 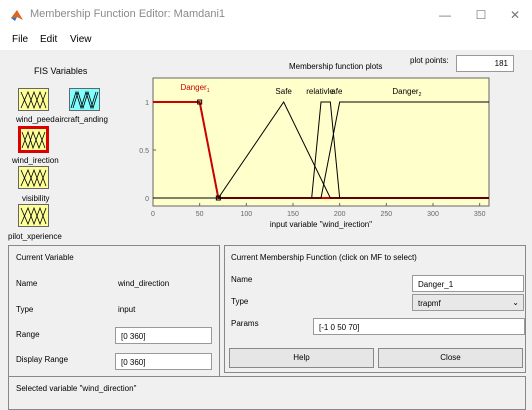 What do you see at coordinates (433, 214) in the screenshot?
I see `x-tick-label: 300` at bounding box center [433, 214].